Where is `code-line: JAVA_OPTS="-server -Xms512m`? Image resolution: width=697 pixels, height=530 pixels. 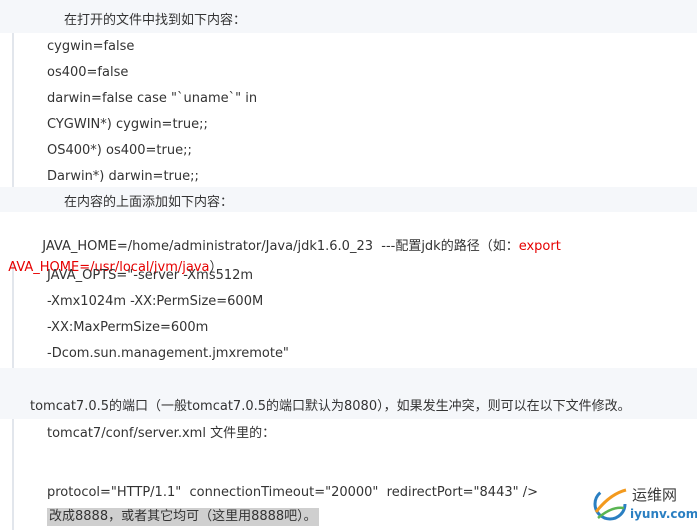
code-line: JAVA_OPTS="-server -Xms512m is located at coordinates (150, 275).